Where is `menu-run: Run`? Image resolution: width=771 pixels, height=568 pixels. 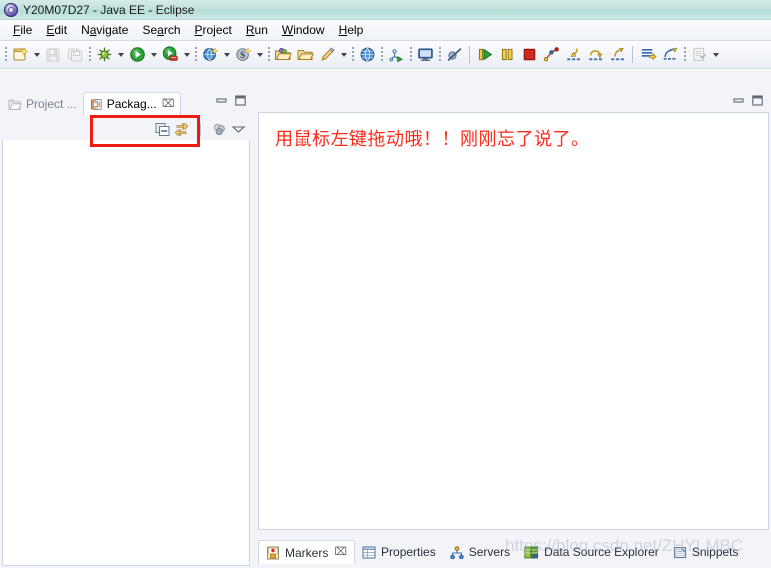 menu-run: Run is located at coordinates (257, 30).